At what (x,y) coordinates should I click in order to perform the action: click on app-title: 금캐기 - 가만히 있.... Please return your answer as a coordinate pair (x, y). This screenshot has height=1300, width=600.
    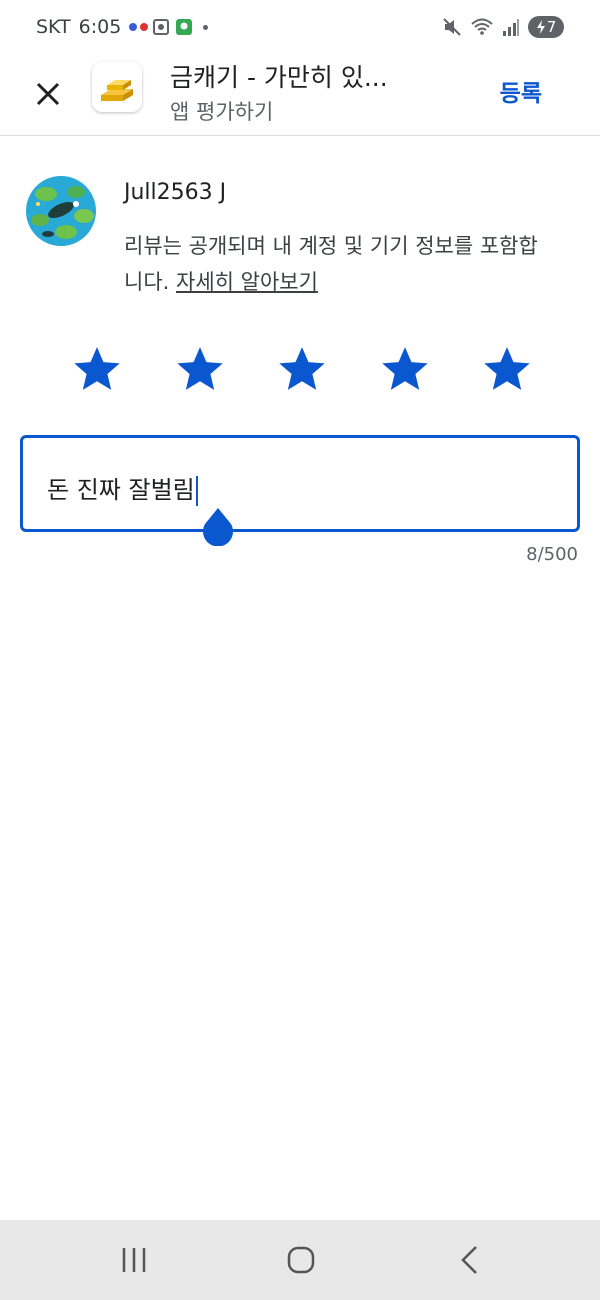
    Looking at the image, I should click on (279, 77).